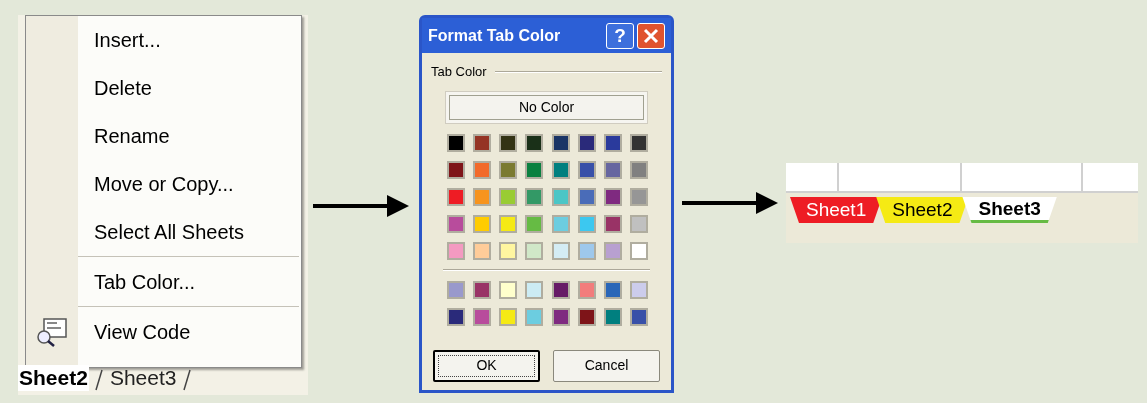  Describe the element at coordinates (486, 365) in the screenshot. I see `dialog-button: OK` at that location.